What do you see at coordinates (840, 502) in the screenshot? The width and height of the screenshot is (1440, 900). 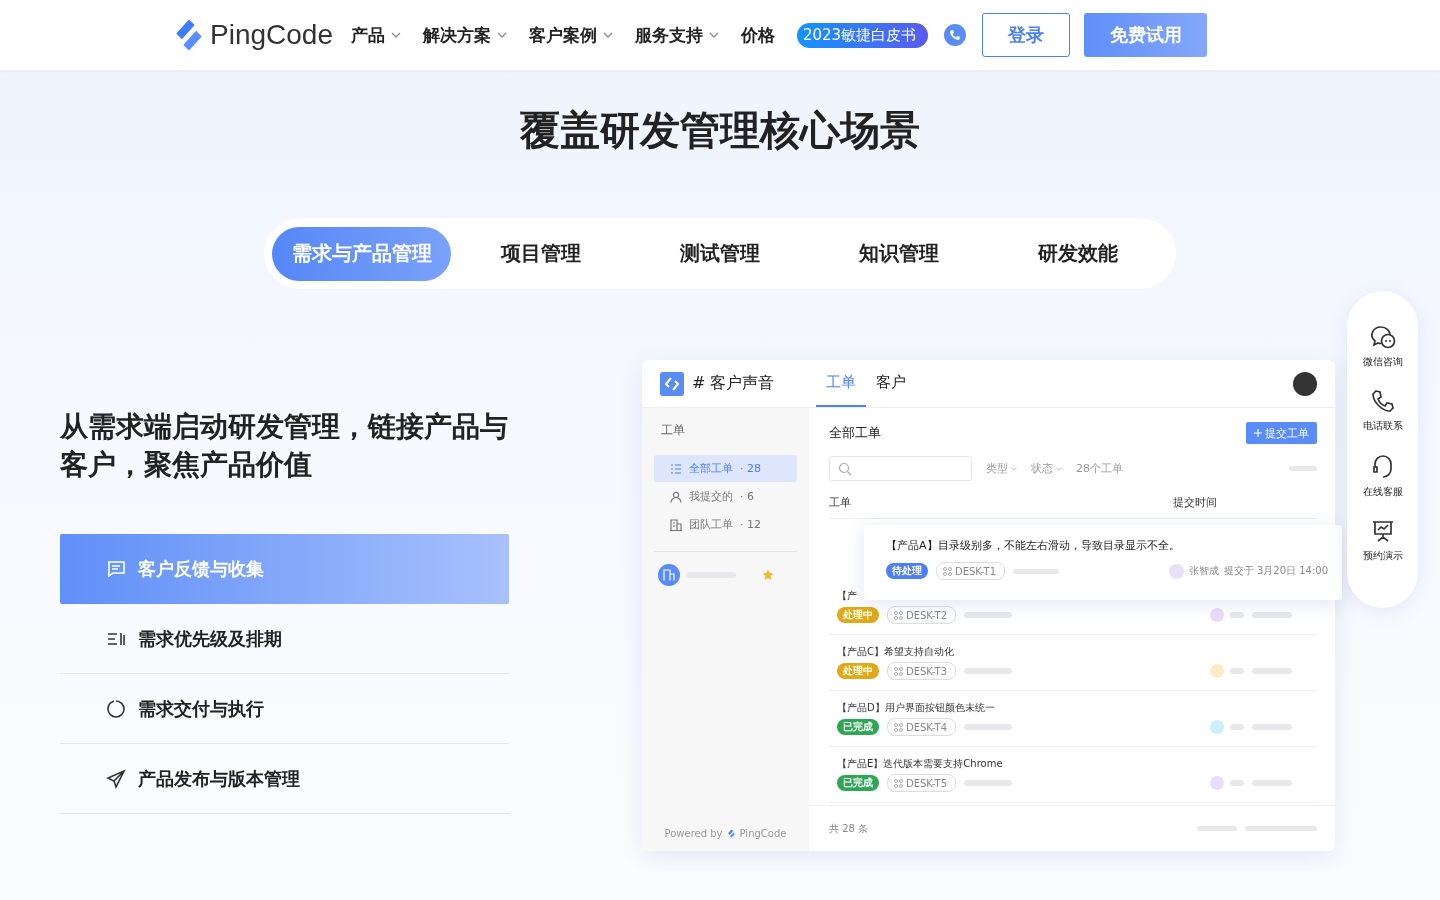 I see `column-header: 工单` at bounding box center [840, 502].